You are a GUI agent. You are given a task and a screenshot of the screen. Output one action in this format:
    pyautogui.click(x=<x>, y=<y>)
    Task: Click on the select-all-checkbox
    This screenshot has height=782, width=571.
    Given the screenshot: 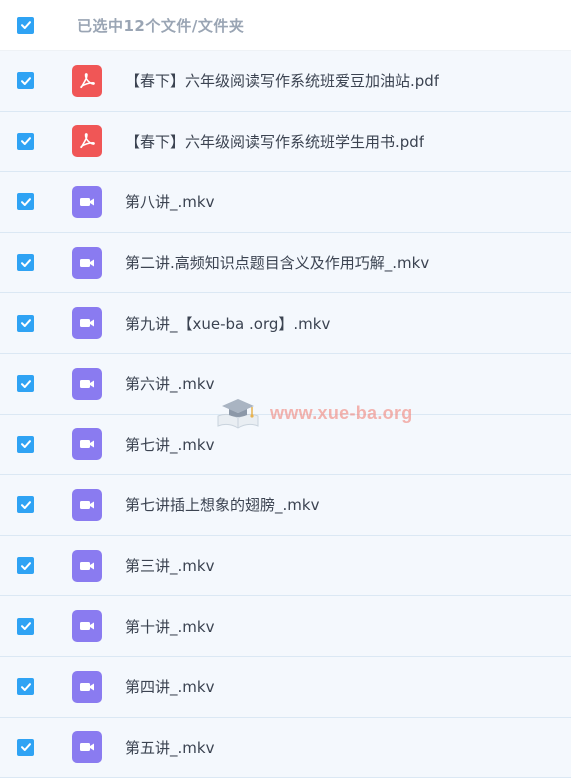 What is the action you would take?
    pyautogui.click(x=25, y=25)
    